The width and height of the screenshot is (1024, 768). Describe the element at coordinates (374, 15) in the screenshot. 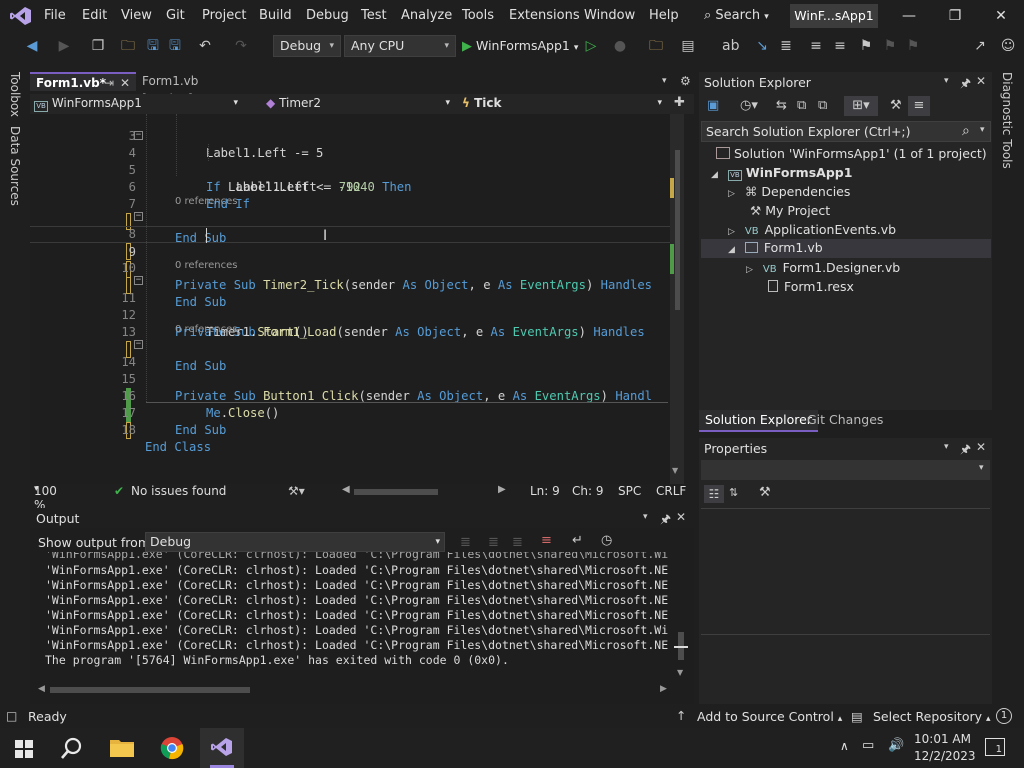

I see `menu-test: Test` at that location.